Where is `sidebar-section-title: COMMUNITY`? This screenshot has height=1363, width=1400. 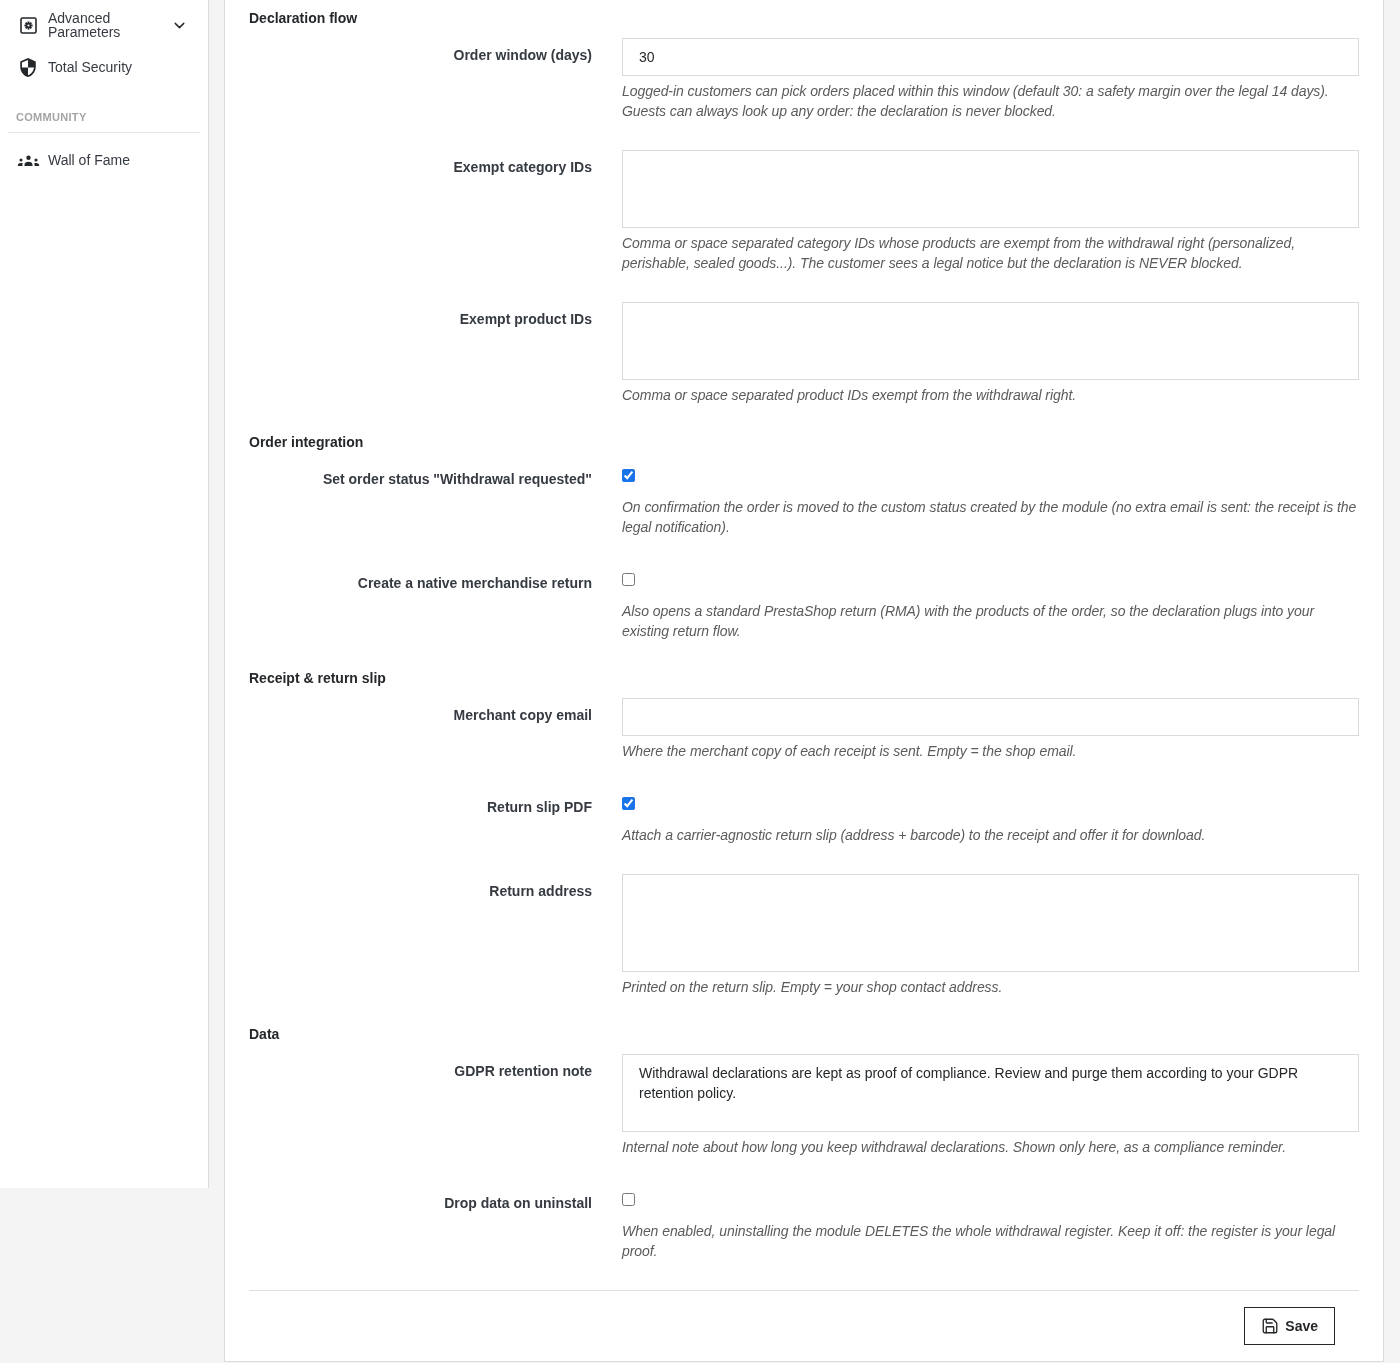 sidebar-section-title: COMMUNITY is located at coordinates (51, 117).